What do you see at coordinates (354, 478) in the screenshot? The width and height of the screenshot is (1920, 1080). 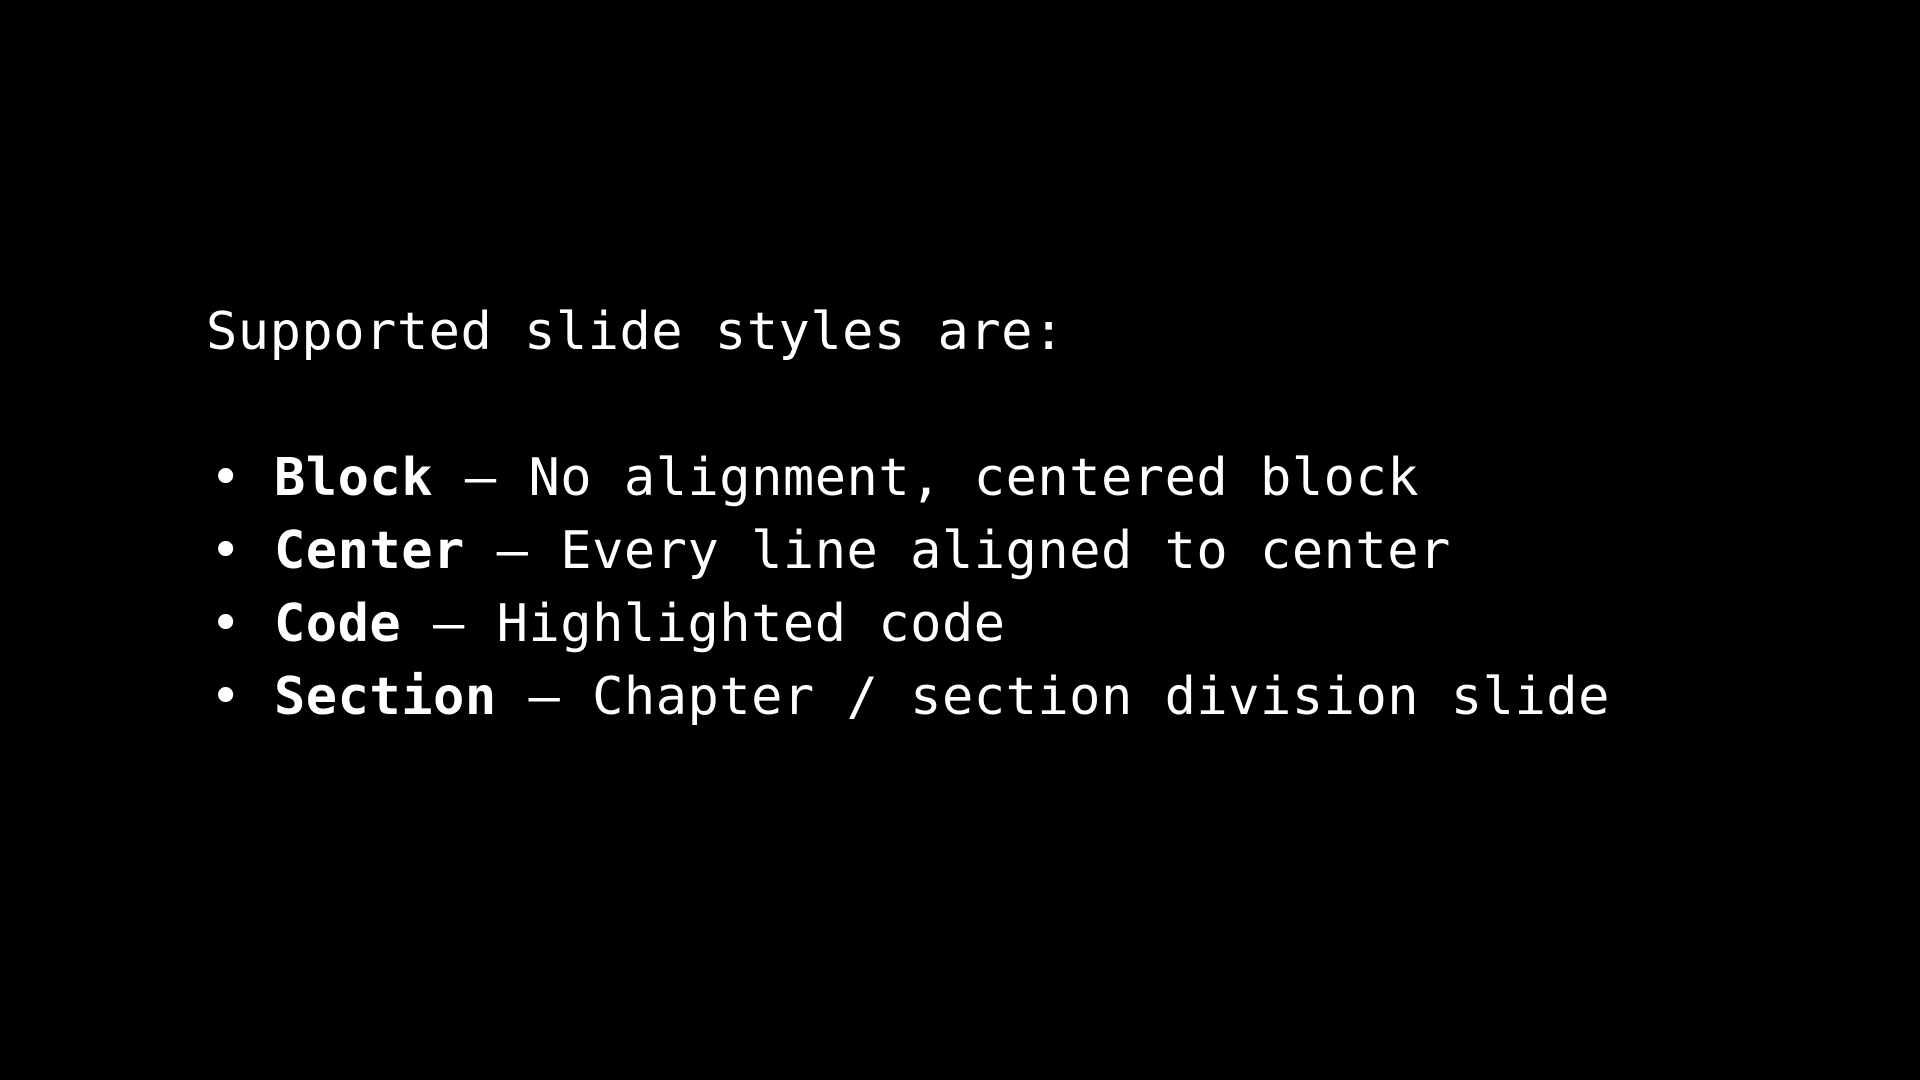 I see `style-name: Block` at bounding box center [354, 478].